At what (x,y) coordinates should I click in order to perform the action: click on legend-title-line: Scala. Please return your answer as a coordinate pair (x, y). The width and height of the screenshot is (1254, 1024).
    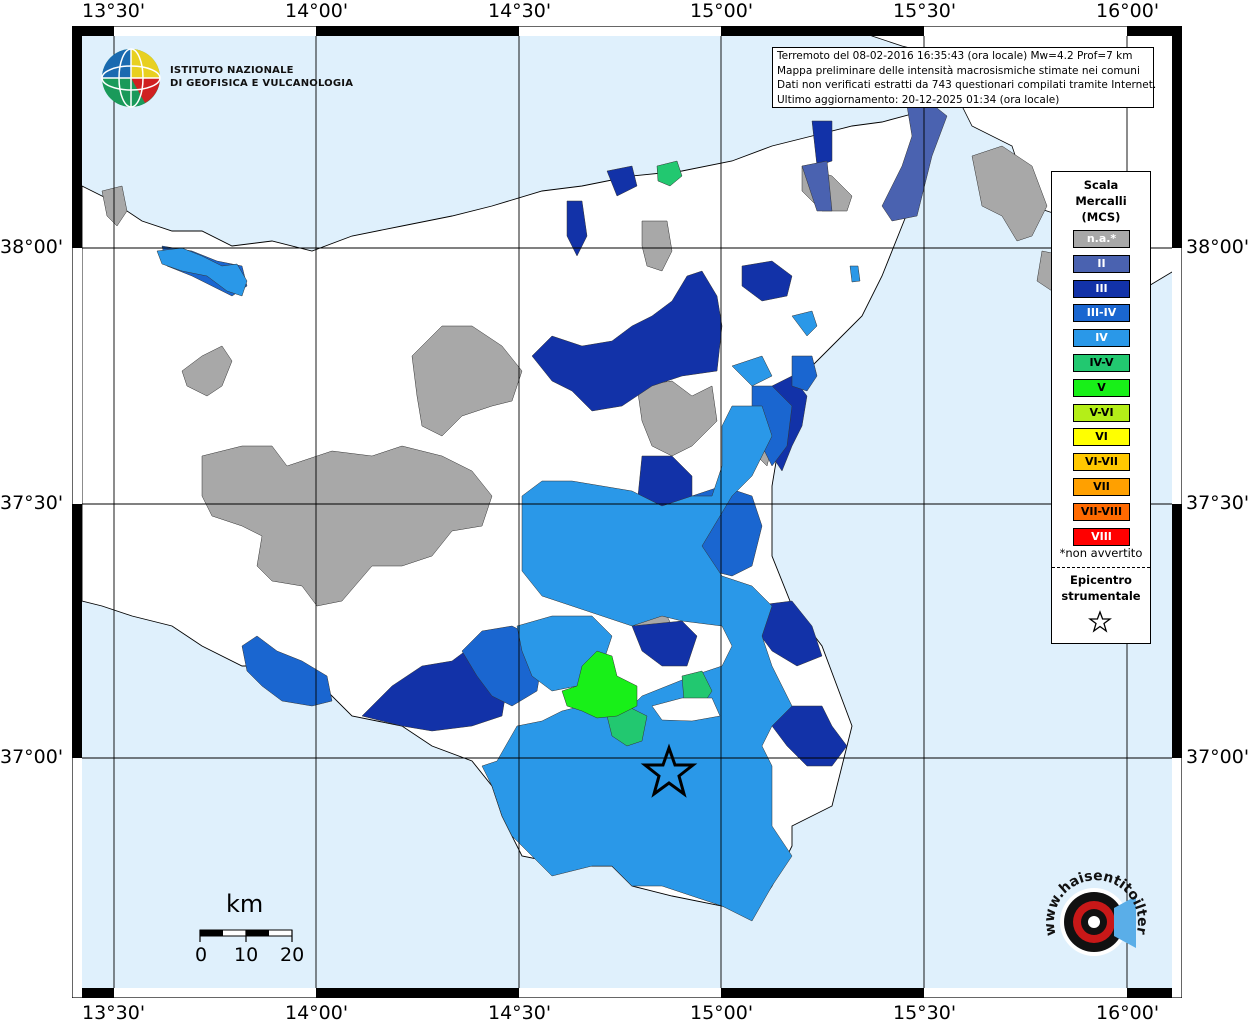
    Looking at the image, I should click on (1101, 185).